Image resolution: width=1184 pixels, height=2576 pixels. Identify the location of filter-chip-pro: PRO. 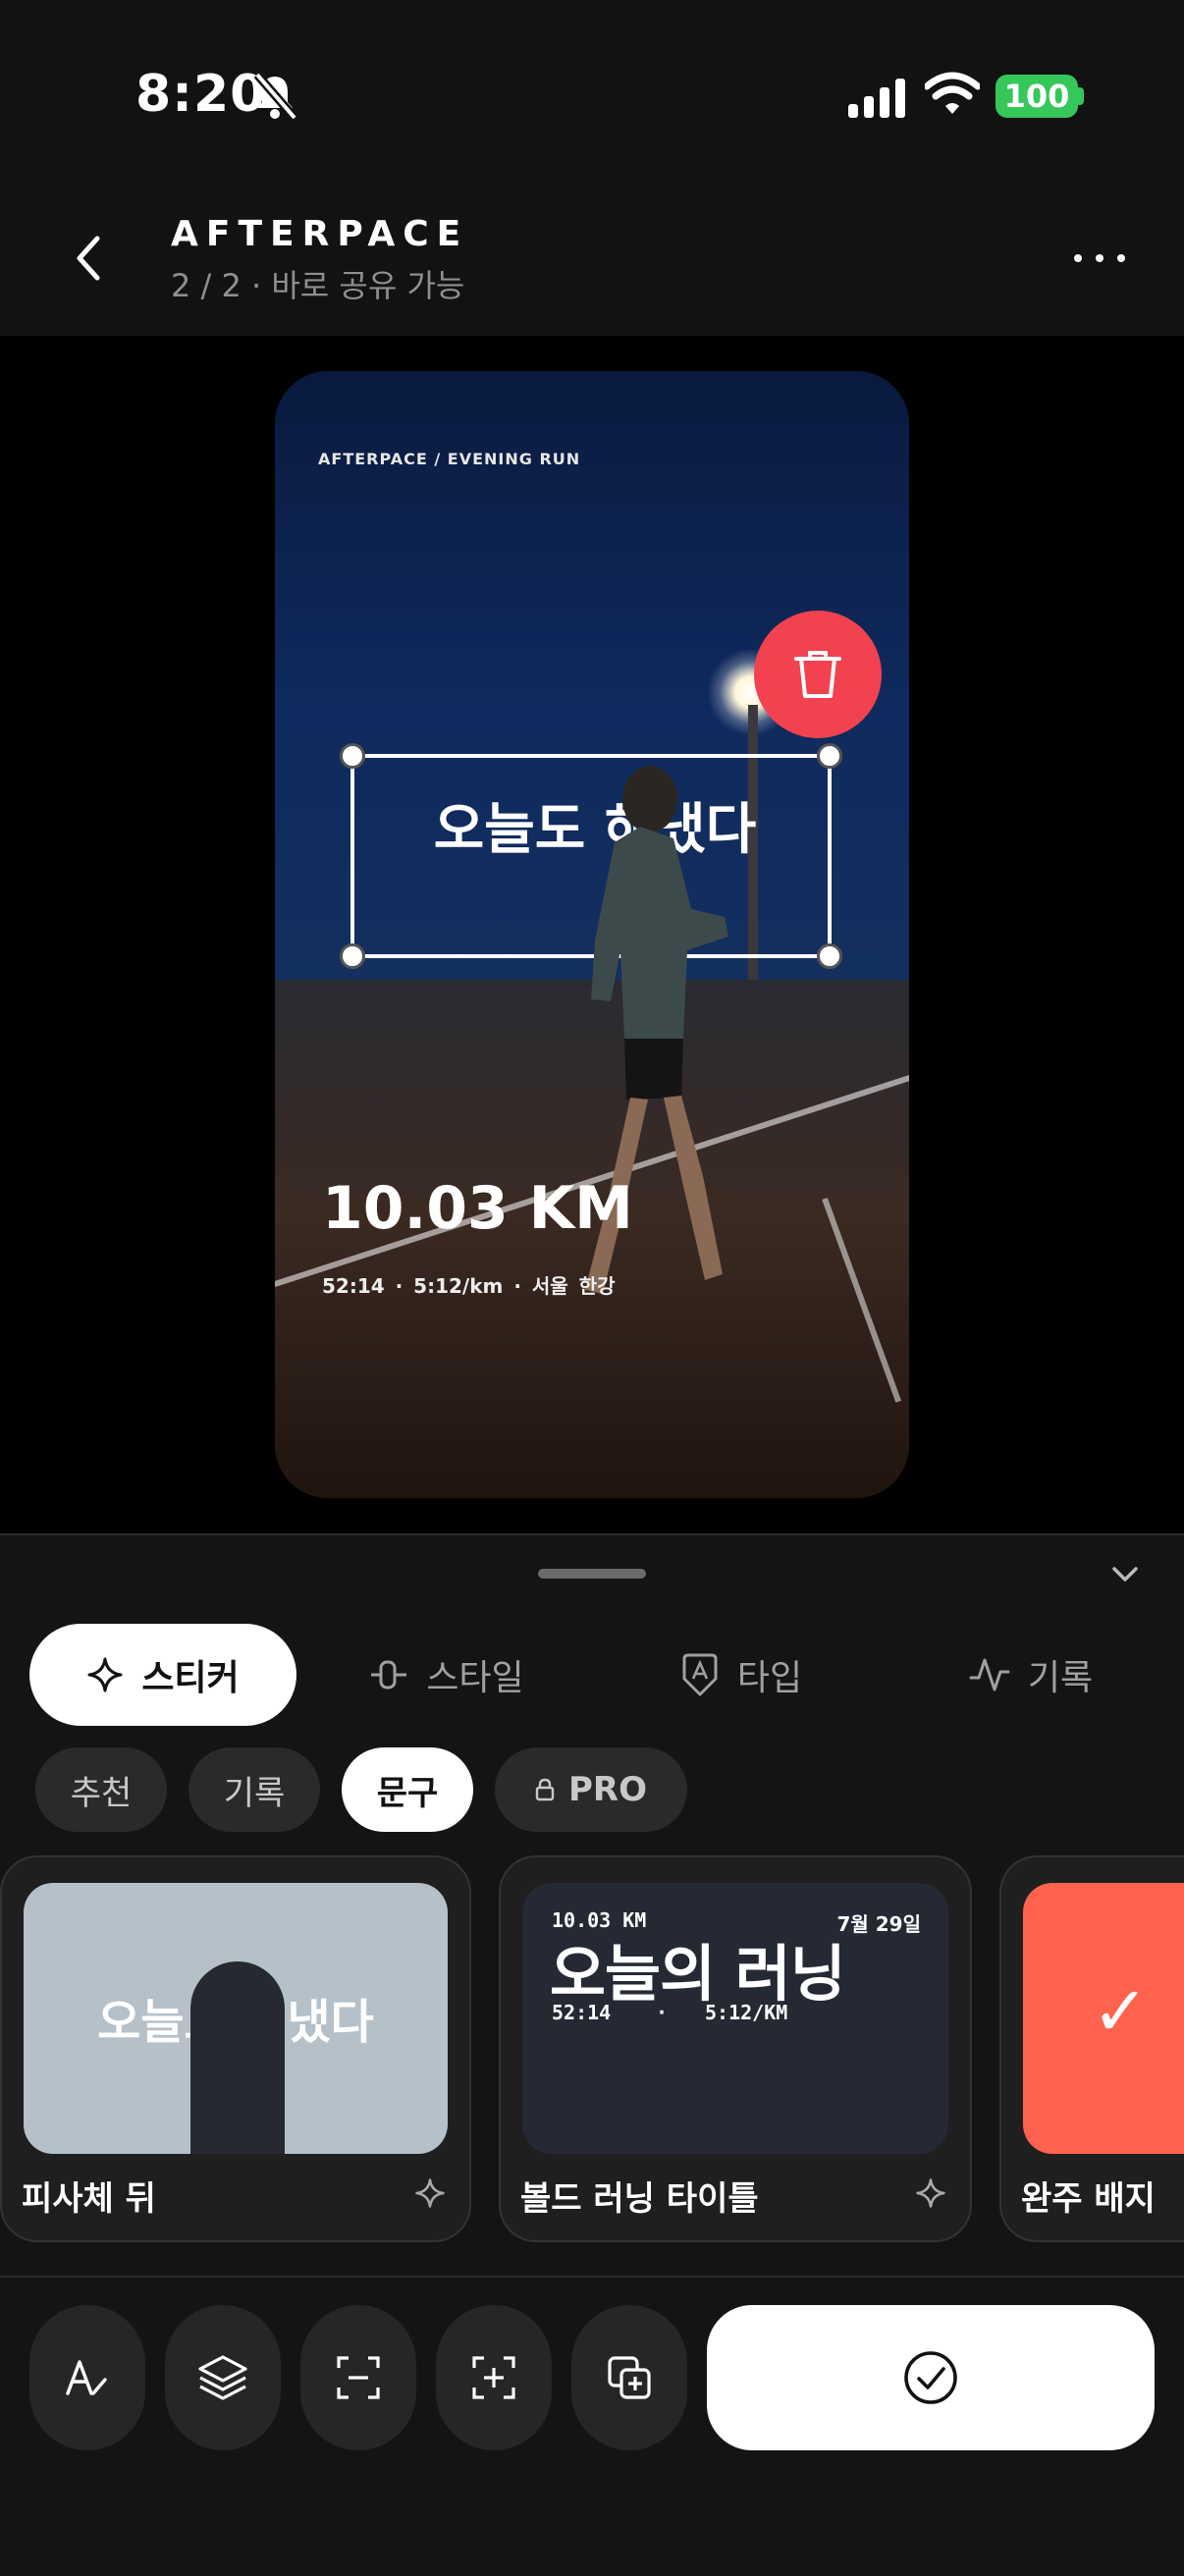
(591, 1789).